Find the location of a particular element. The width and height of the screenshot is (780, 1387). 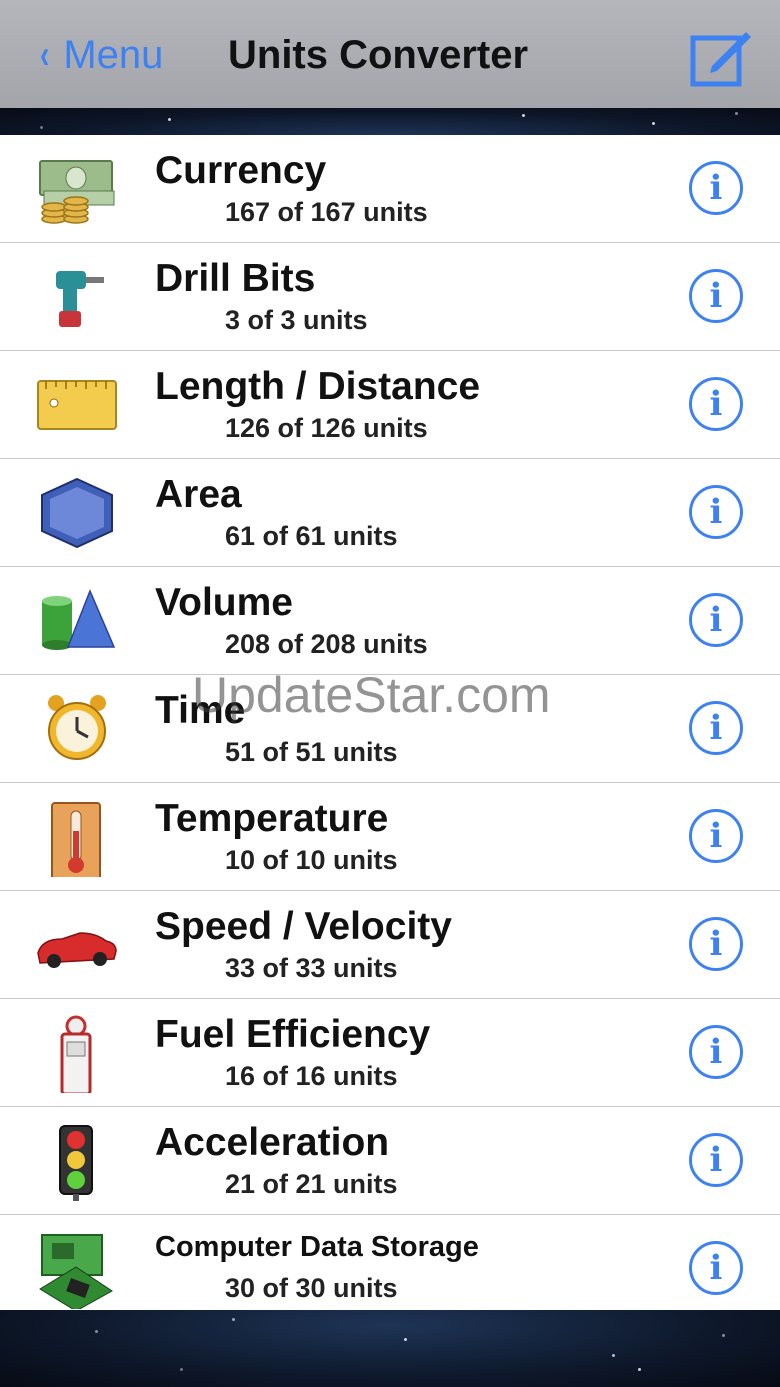

unit-count: 16 of 16 units is located at coordinates (311, 1076).